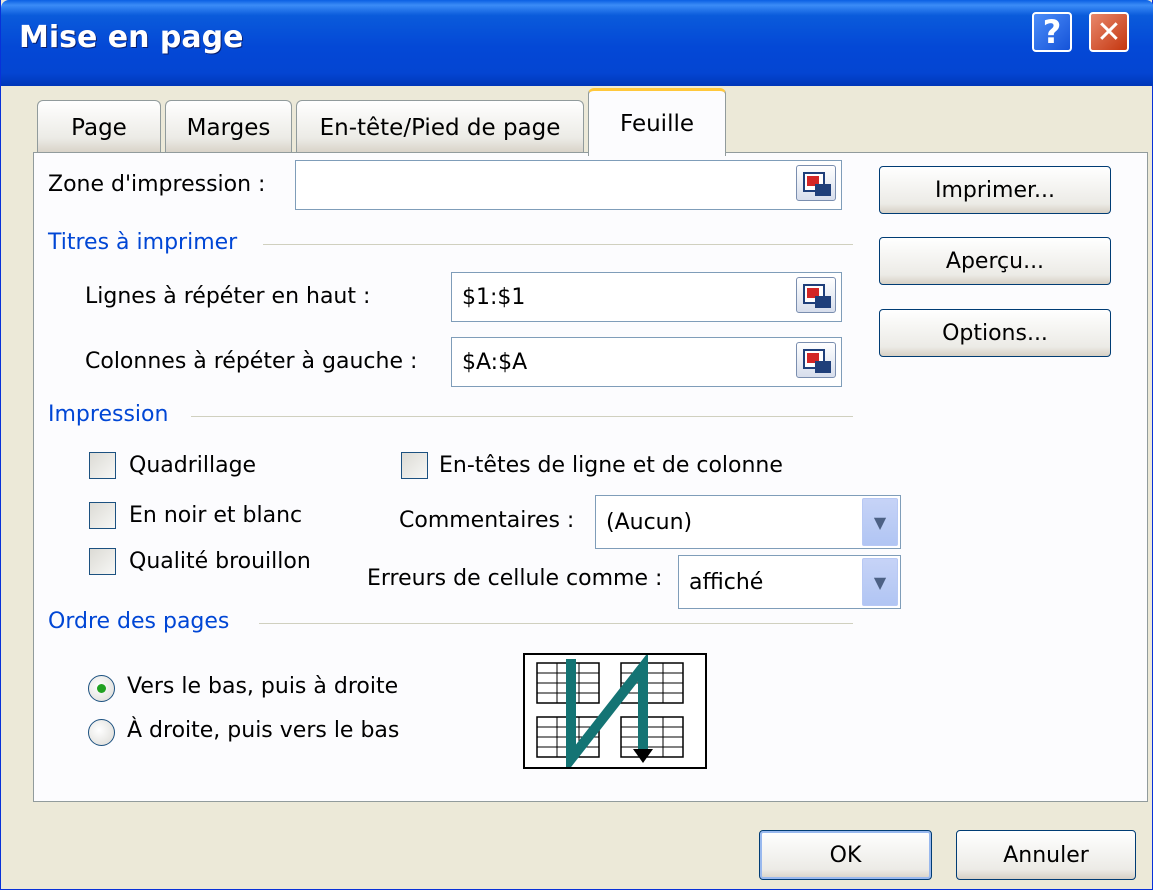  I want to click on headings-label: En-têtes de ligne et de colonne, so click(611, 465).